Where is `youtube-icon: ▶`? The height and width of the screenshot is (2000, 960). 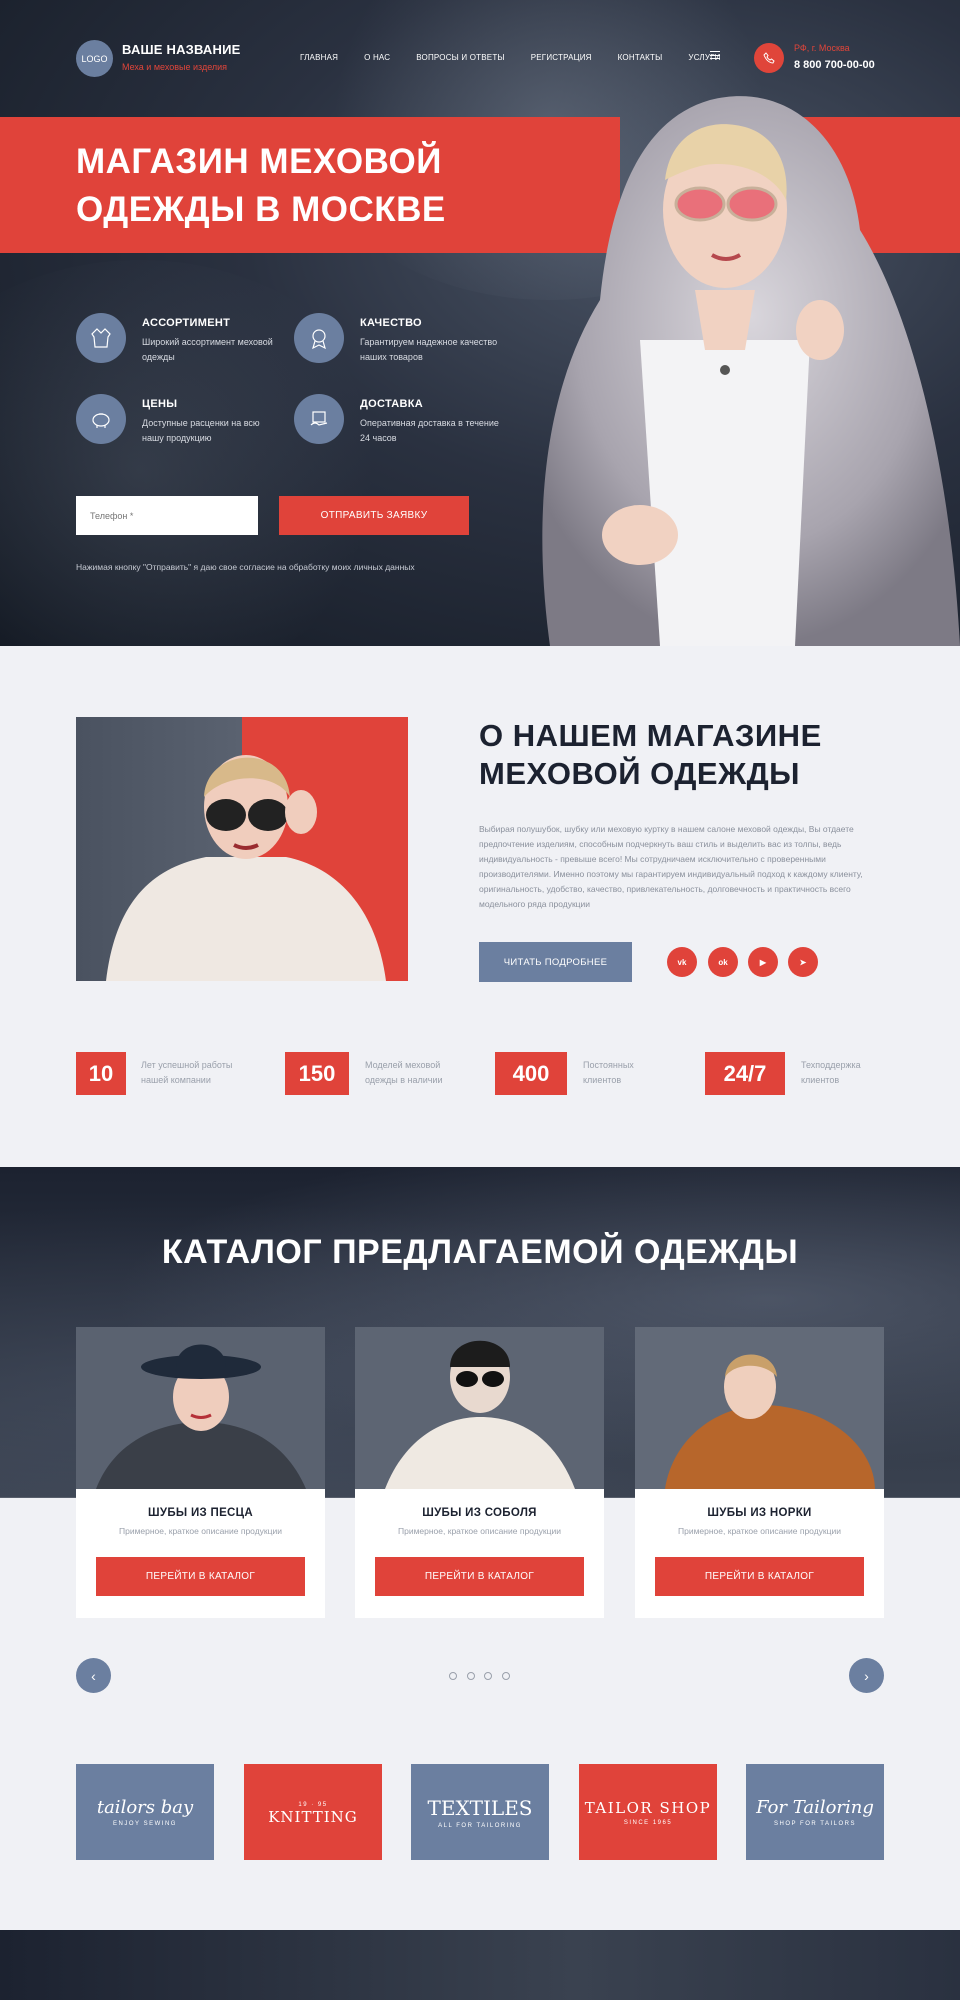
youtube-icon: ▶ is located at coordinates (763, 962).